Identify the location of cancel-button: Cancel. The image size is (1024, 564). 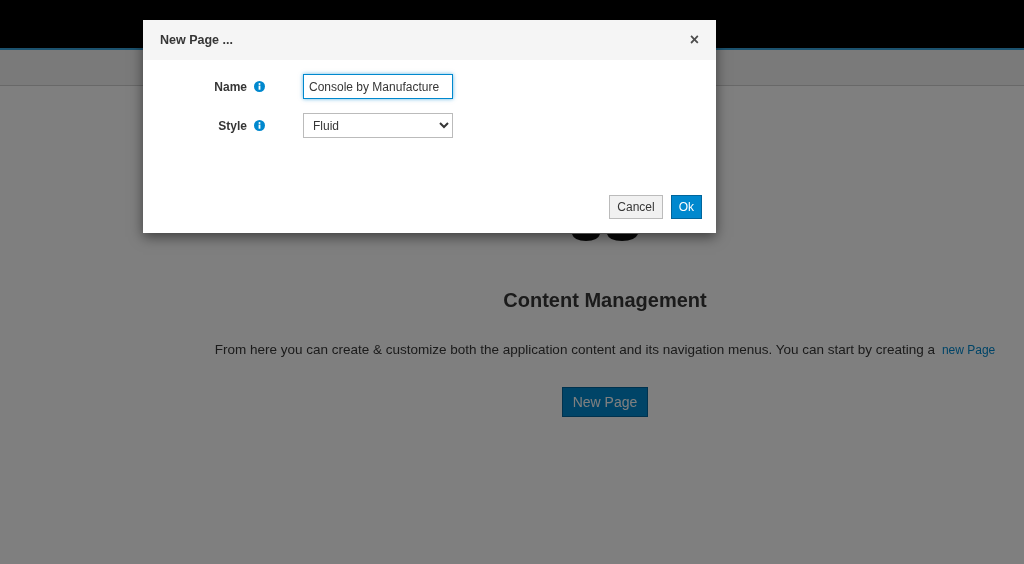
(636, 207).